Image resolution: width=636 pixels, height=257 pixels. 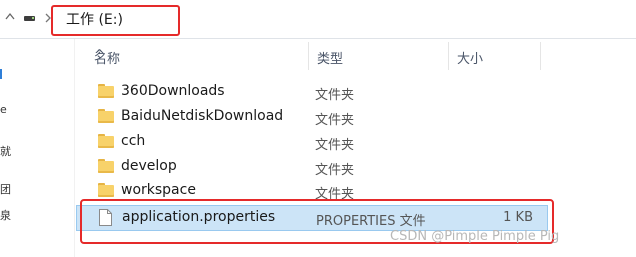 I want to click on column-header-empty, so click(x=588, y=56).